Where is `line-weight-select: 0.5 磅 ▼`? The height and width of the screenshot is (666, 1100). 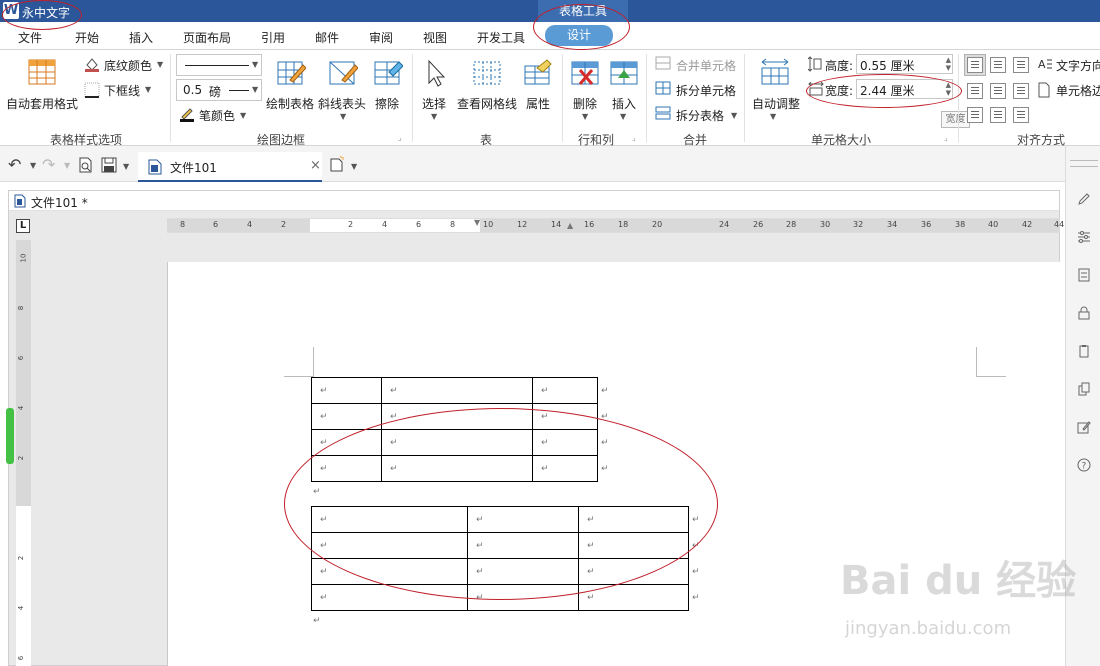
line-weight-select: 0.5 磅 ▼ is located at coordinates (219, 90).